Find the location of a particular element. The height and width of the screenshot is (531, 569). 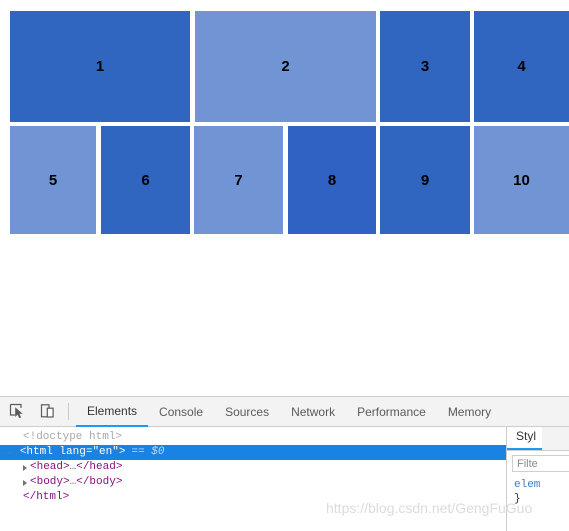

grid-item-label: 8 is located at coordinates (332, 180).